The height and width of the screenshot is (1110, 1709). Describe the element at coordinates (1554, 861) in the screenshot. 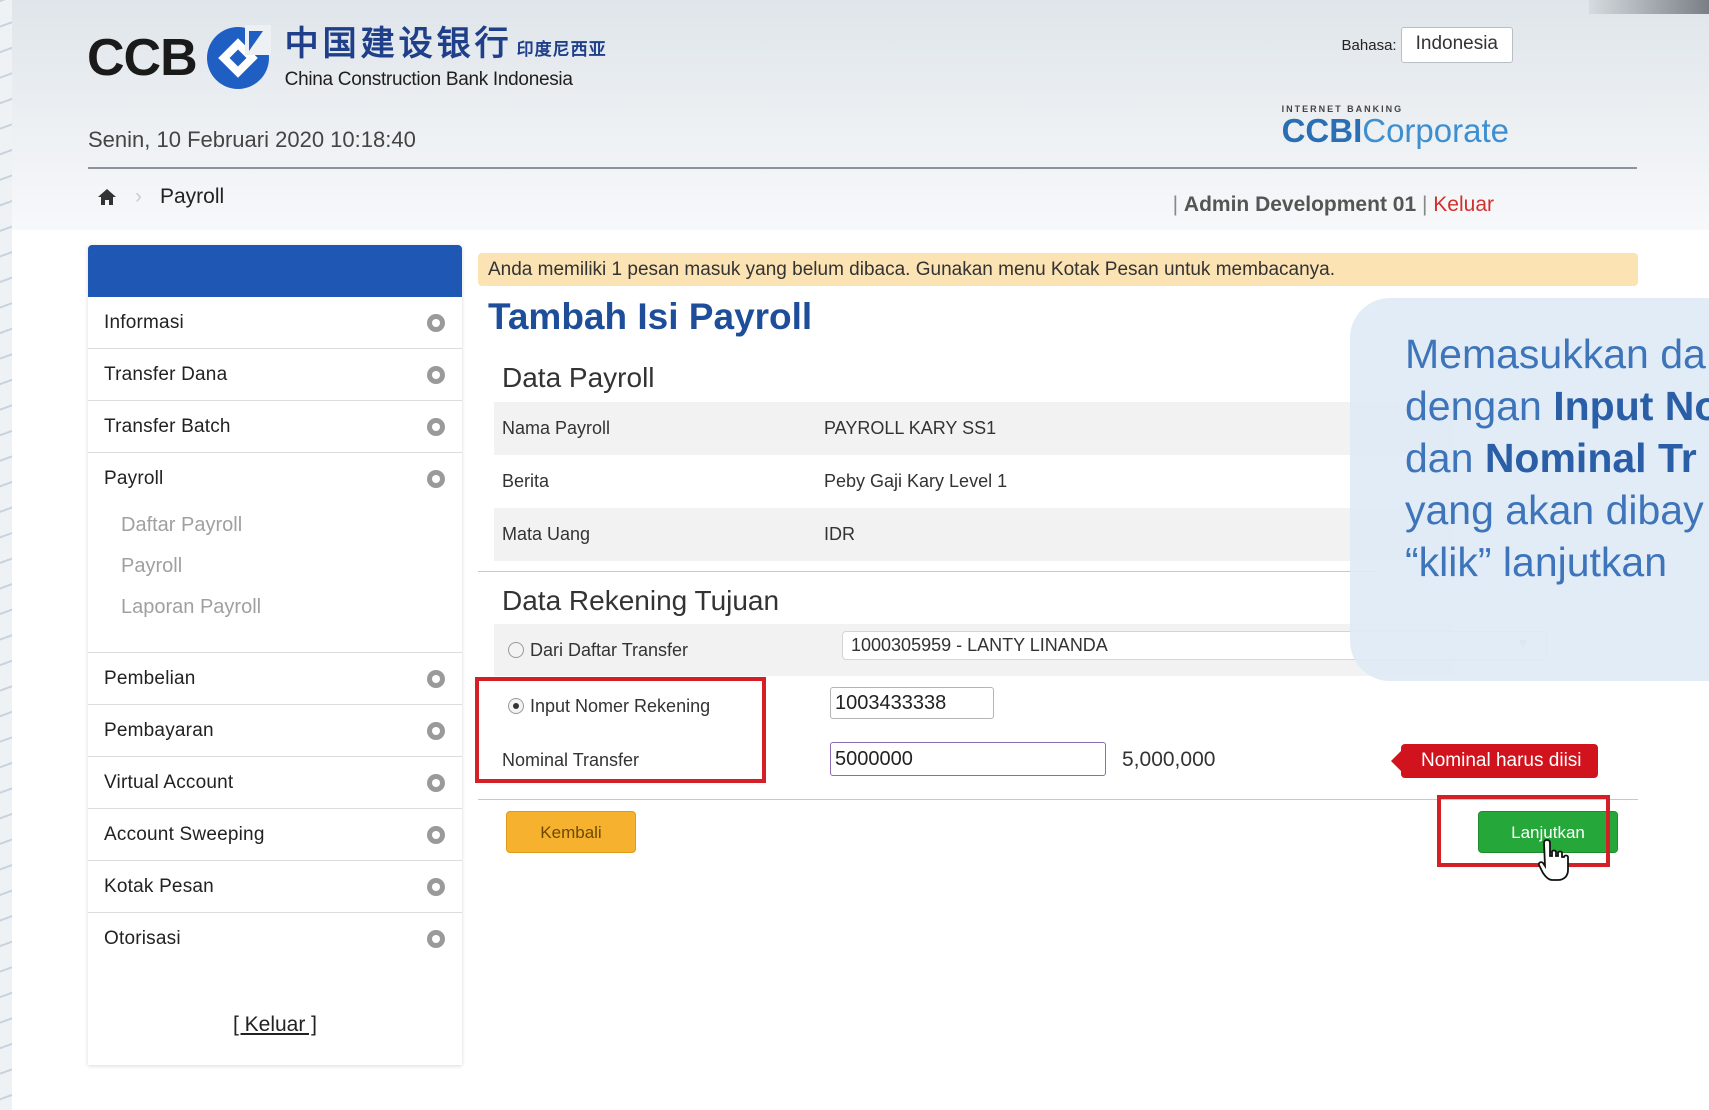

I see `hand-cursor-icon` at that location.